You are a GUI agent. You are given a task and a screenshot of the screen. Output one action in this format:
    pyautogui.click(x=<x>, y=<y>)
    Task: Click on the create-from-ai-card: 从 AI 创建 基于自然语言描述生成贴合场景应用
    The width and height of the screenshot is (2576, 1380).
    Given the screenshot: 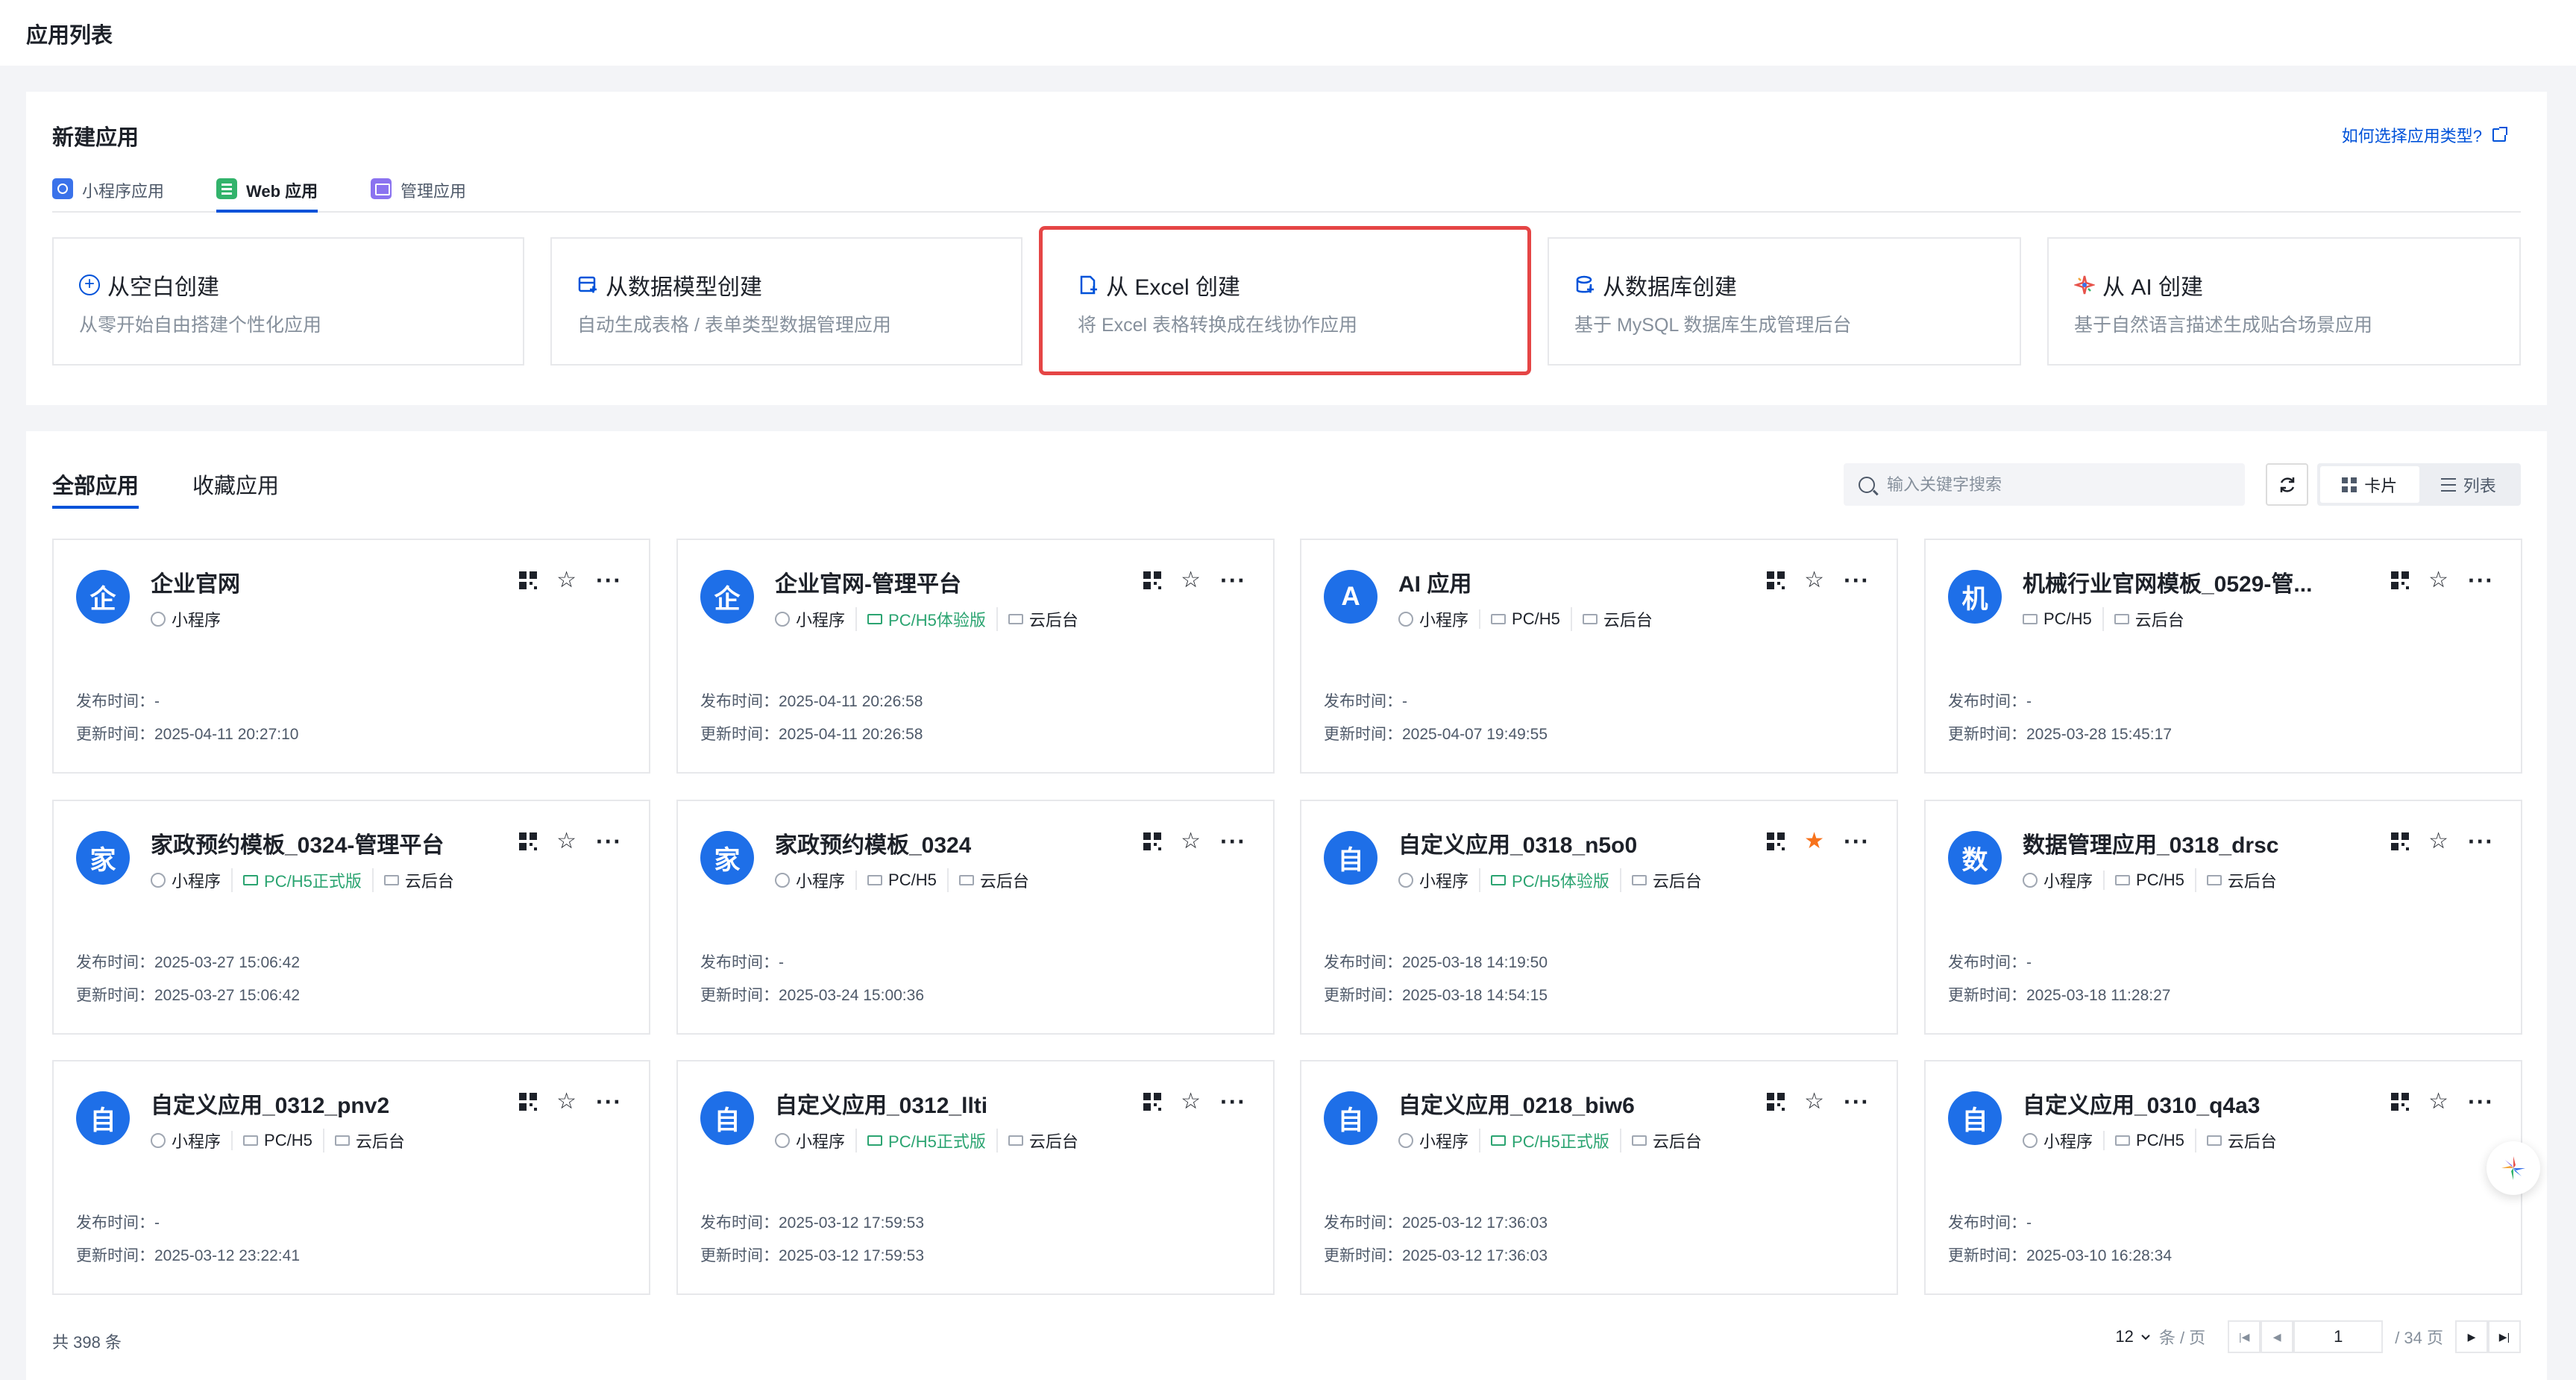 What is the action you would take?
    pyautogui.click(x=2284, y=301)
    